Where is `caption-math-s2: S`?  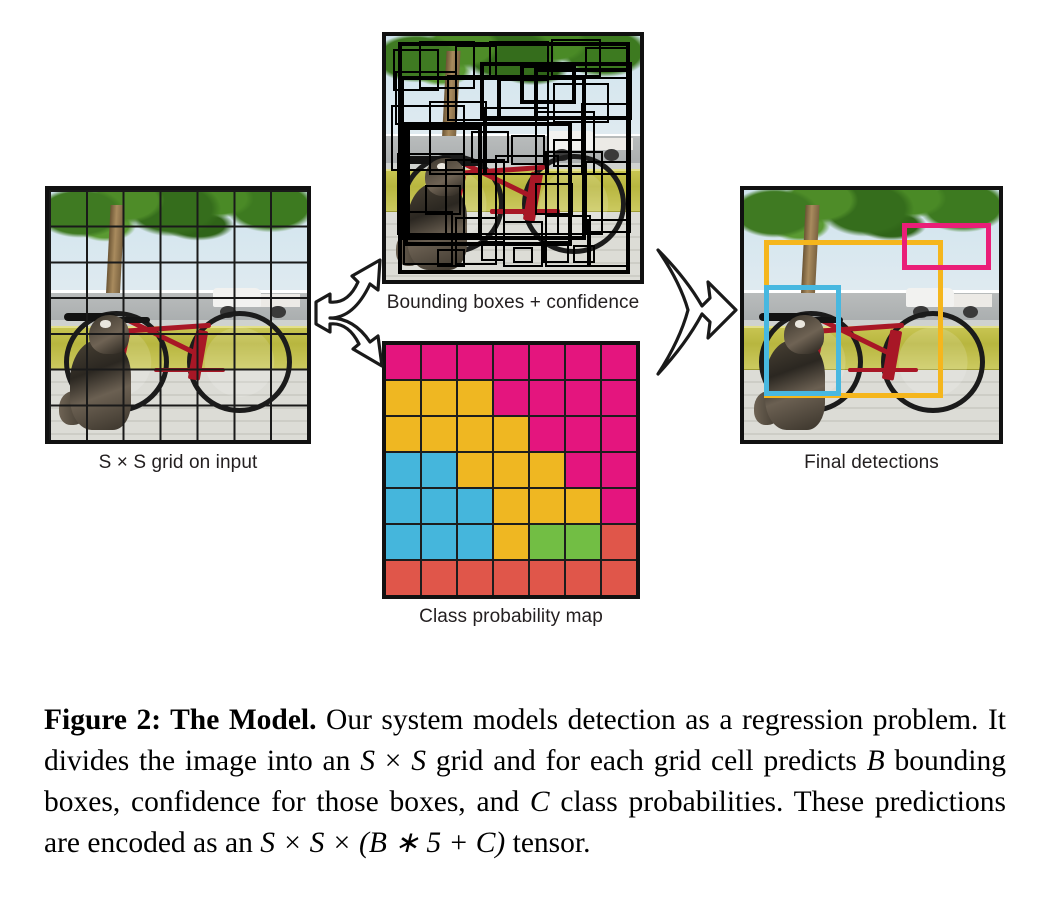
caption-math-s2: S is located at coordinates (419, 761).